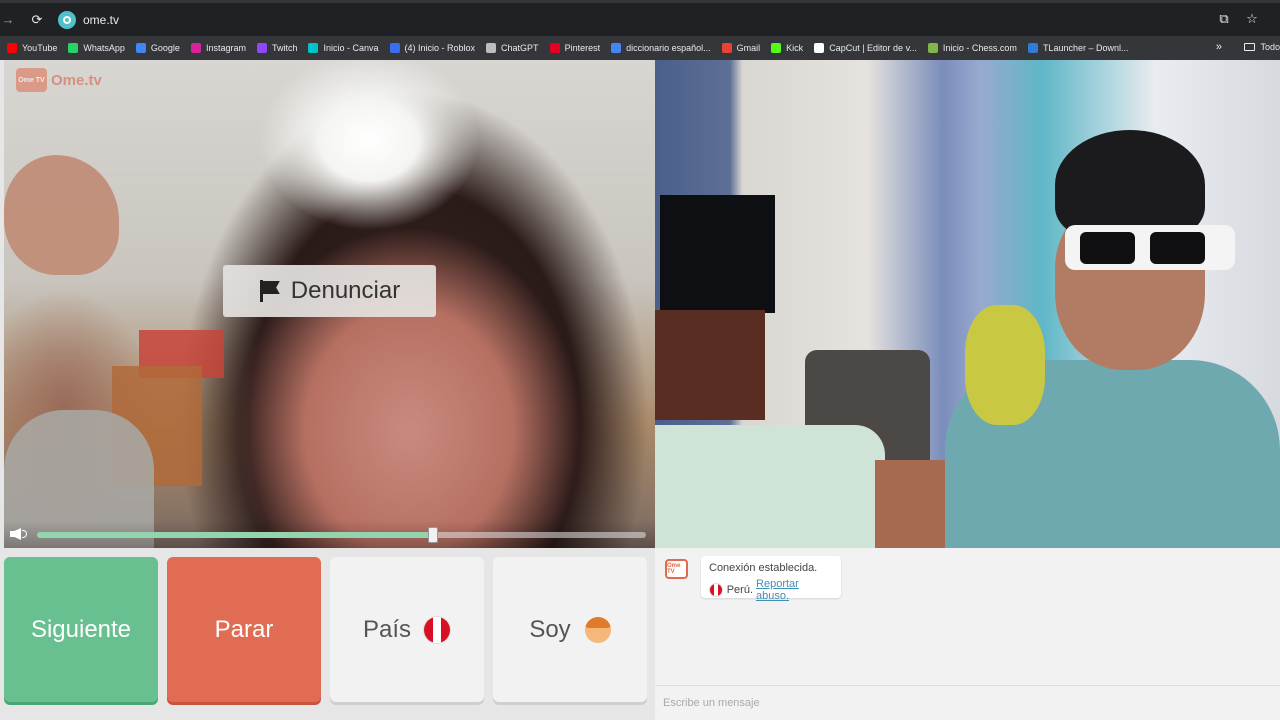 The height and width of the screenshot is (720, 1280). I want to click on bookmark-label: Instagram, so click(225, 48).